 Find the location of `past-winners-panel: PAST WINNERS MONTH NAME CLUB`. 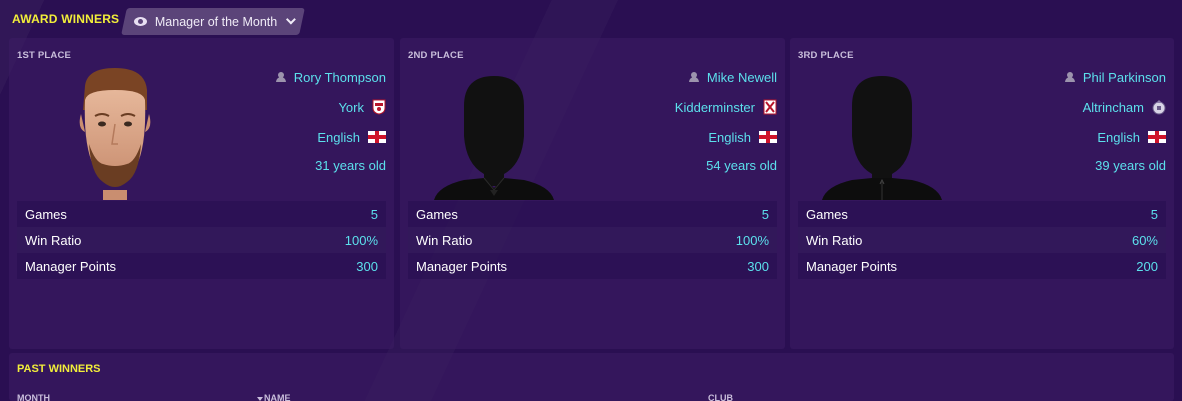

past-winners-panel: PAST WINNERS MONTH NAME CLUB is located at coordinates (591, 377).